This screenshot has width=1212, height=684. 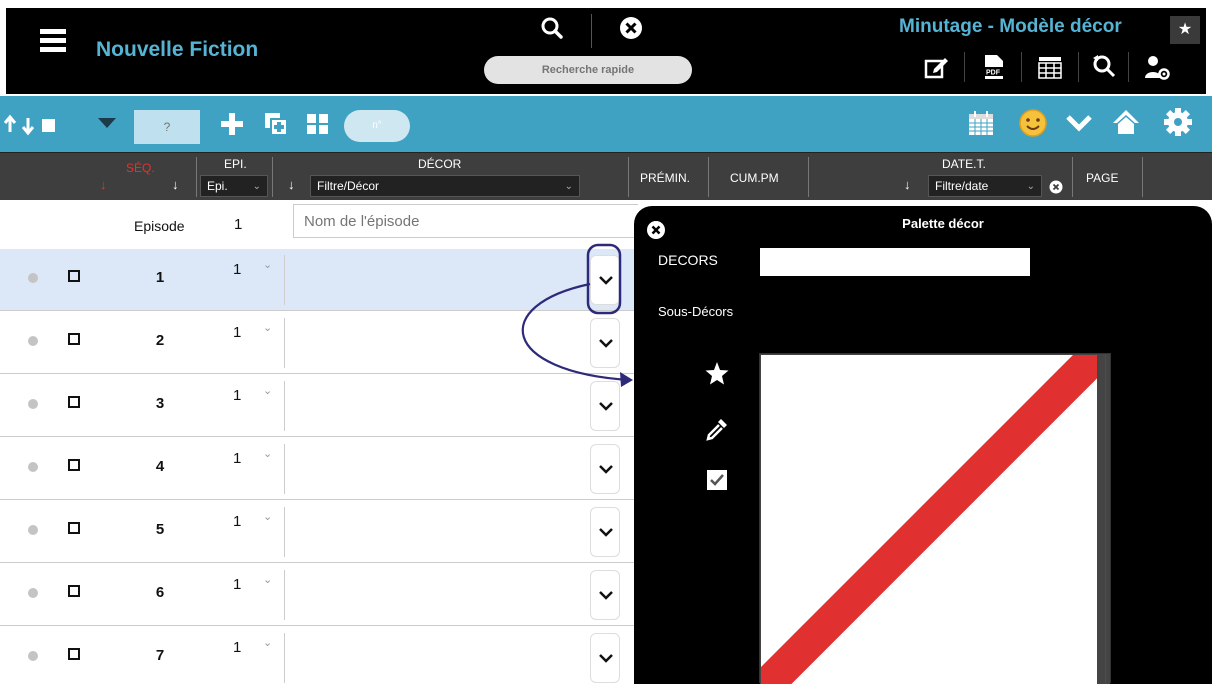 What do you see at coordinates (107, 123) in the screenshot?
I see `select-dropdown-caret-icon` at bounding box center [107, 123].